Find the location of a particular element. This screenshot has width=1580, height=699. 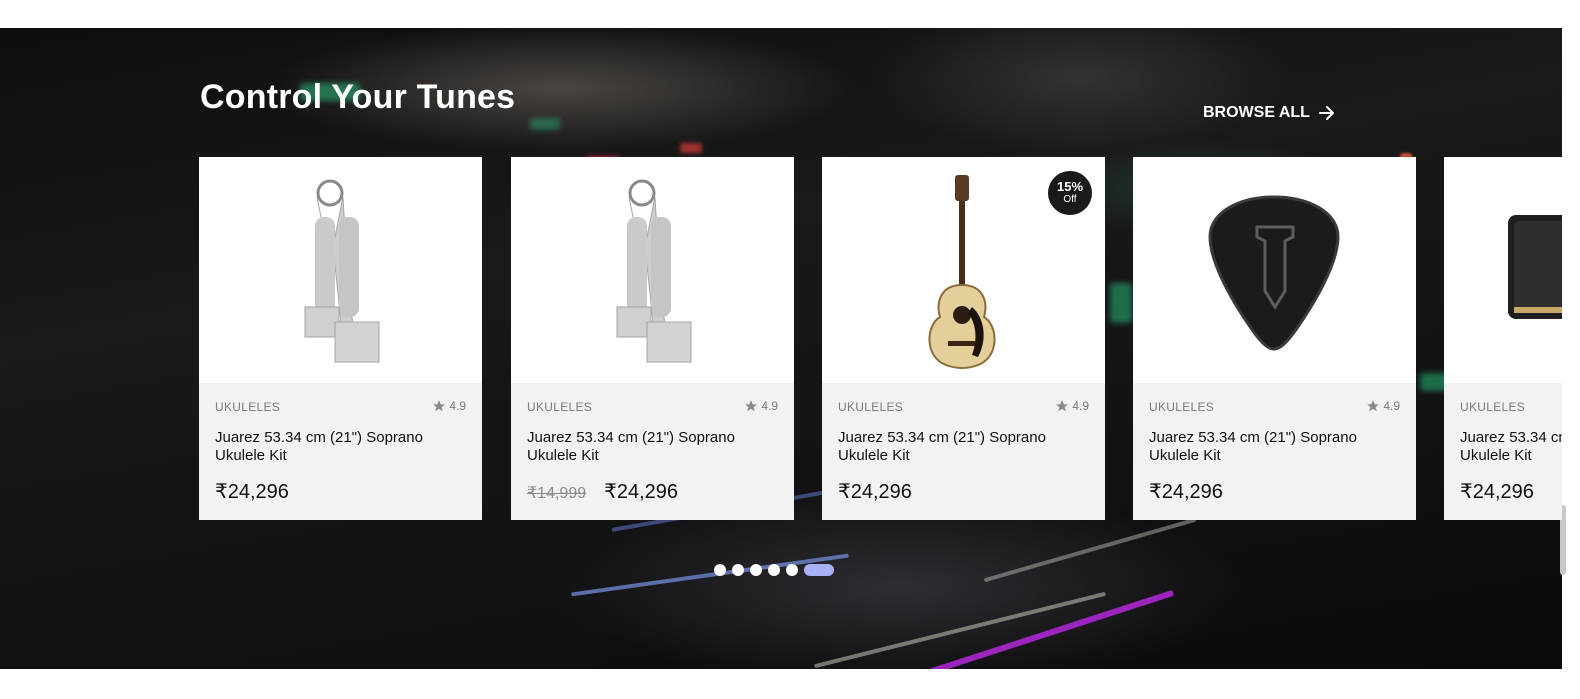

product-image: 15% Off is located at coordinates (963, 270).